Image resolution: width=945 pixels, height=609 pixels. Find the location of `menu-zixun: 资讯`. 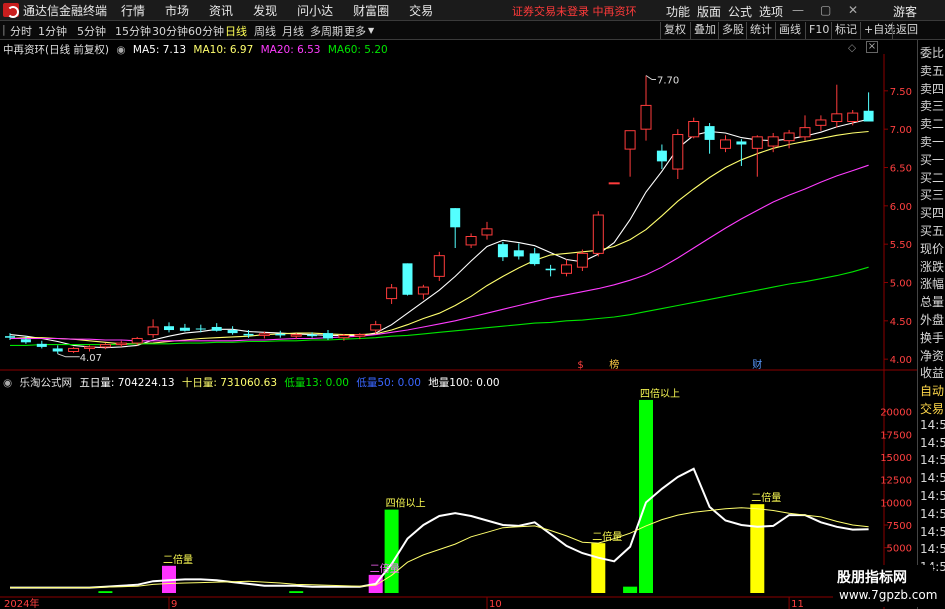

menu-zixun: 资讯 is located at coordinates (221, 10).